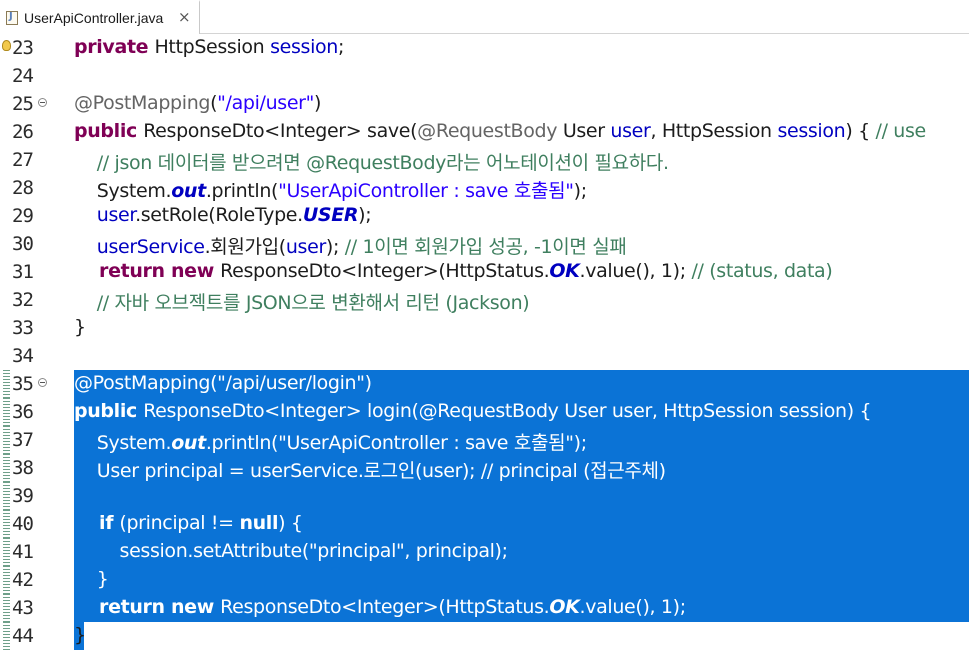  What do you see at coordinates (94, 18) in the screenshot?
I see `tab-label: UserApiController.java` at bounding box center [94, 18].